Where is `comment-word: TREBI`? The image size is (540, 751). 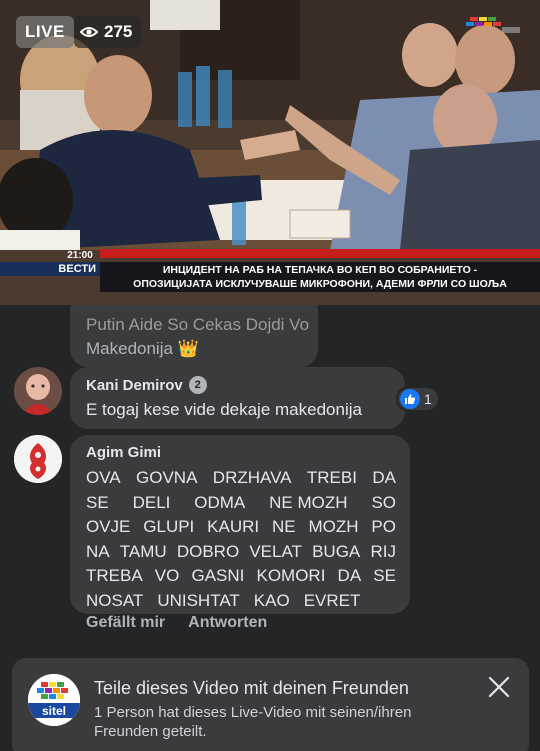 comment-word: TREBI is located at coordinates (331, 477).